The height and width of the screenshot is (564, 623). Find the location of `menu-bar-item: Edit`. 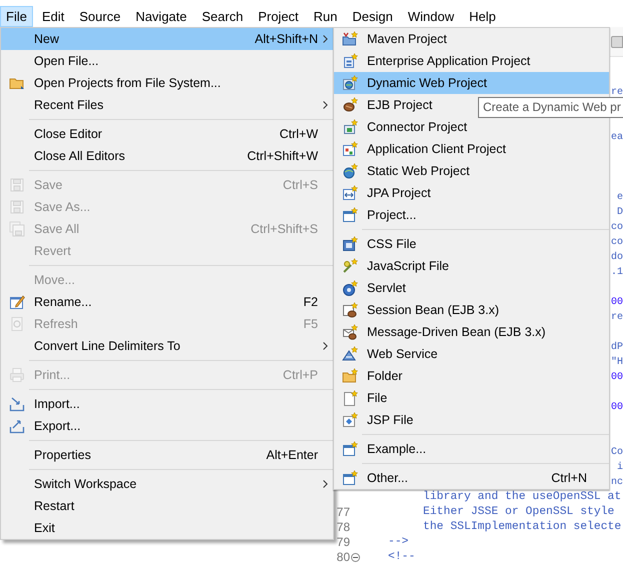

menu-bar-item: Edit is located at coordinates (53, 16).